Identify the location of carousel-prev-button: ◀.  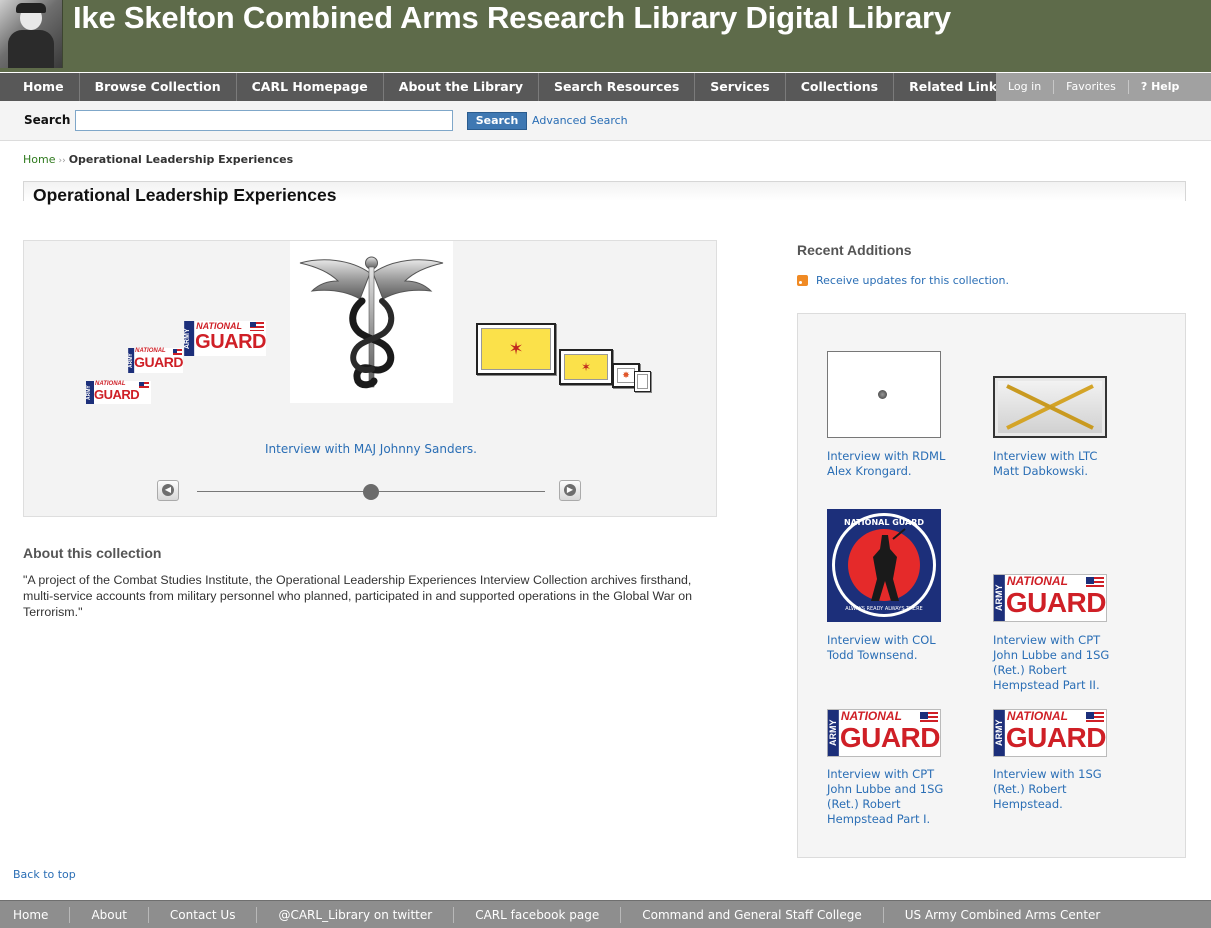
(168, 490).